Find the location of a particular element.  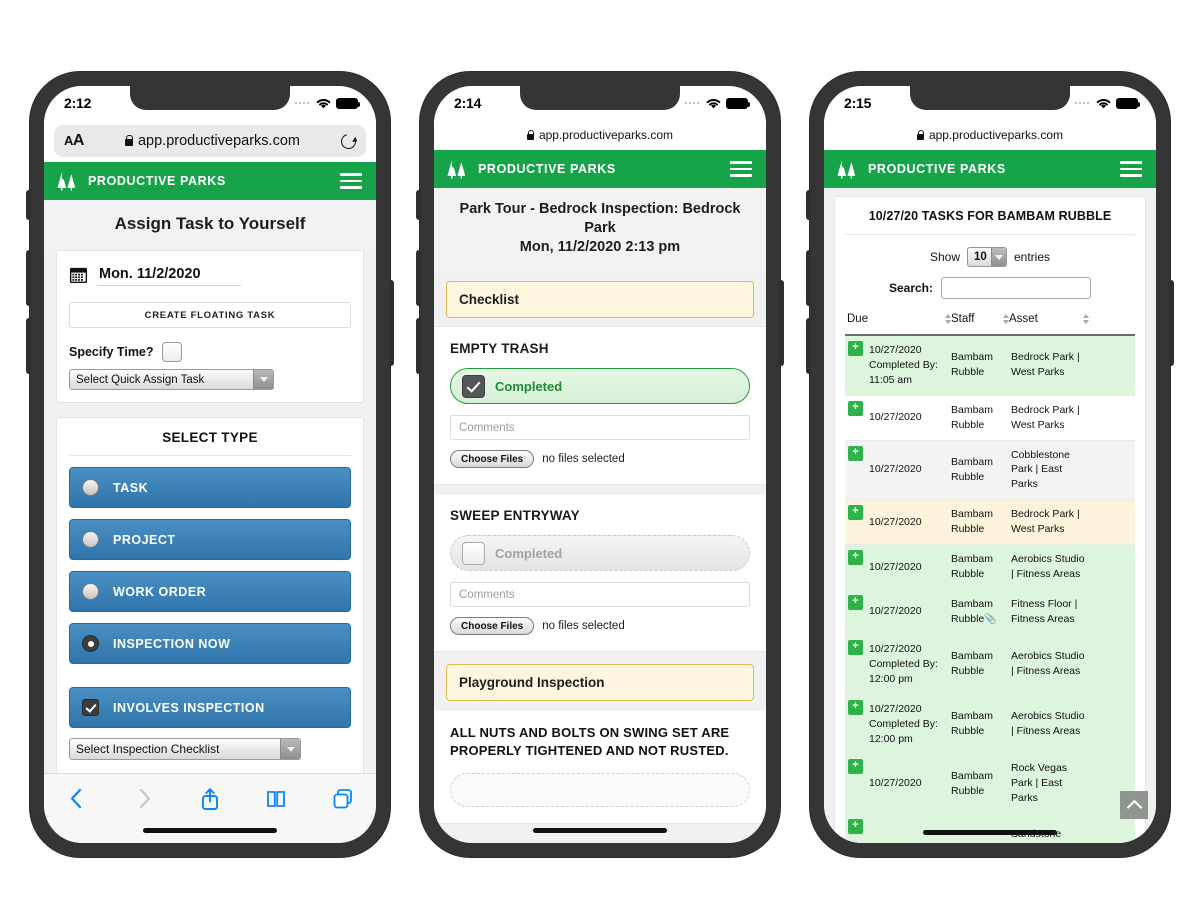

type-option-involves-inspection: INVOLVES INSPECTION is located at coordinates (210, 707).